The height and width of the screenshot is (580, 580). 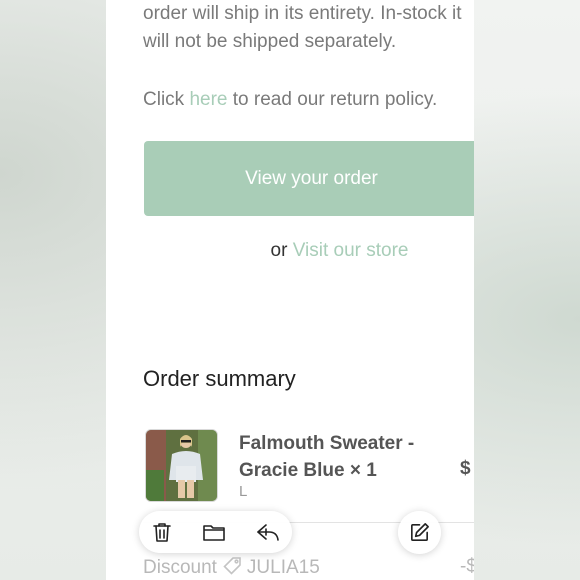 I want to click on discount-label: Discount, so click(x=180, y=567).